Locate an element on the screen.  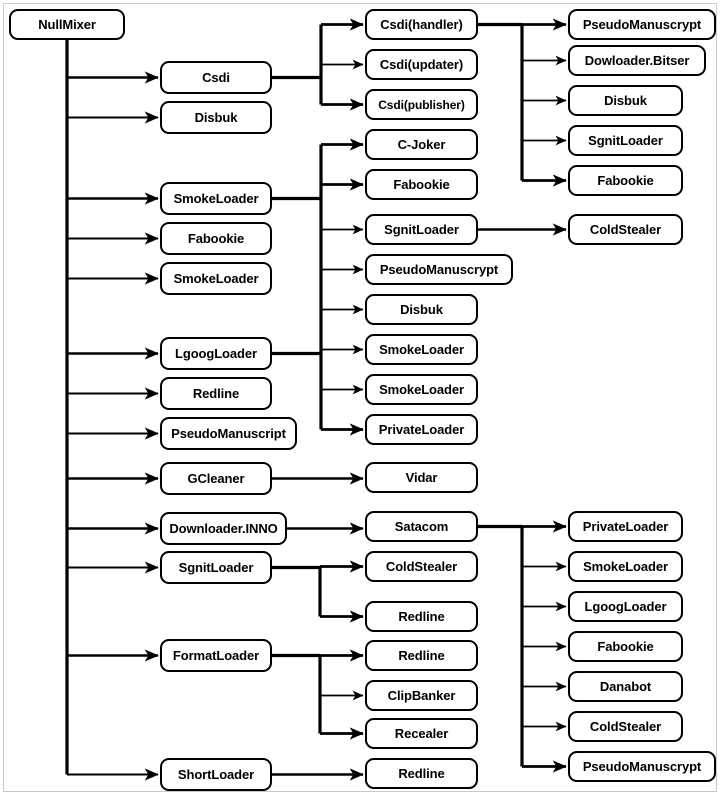
node-fabookie-c10: Fabookie is located at coordinates (625, 646).